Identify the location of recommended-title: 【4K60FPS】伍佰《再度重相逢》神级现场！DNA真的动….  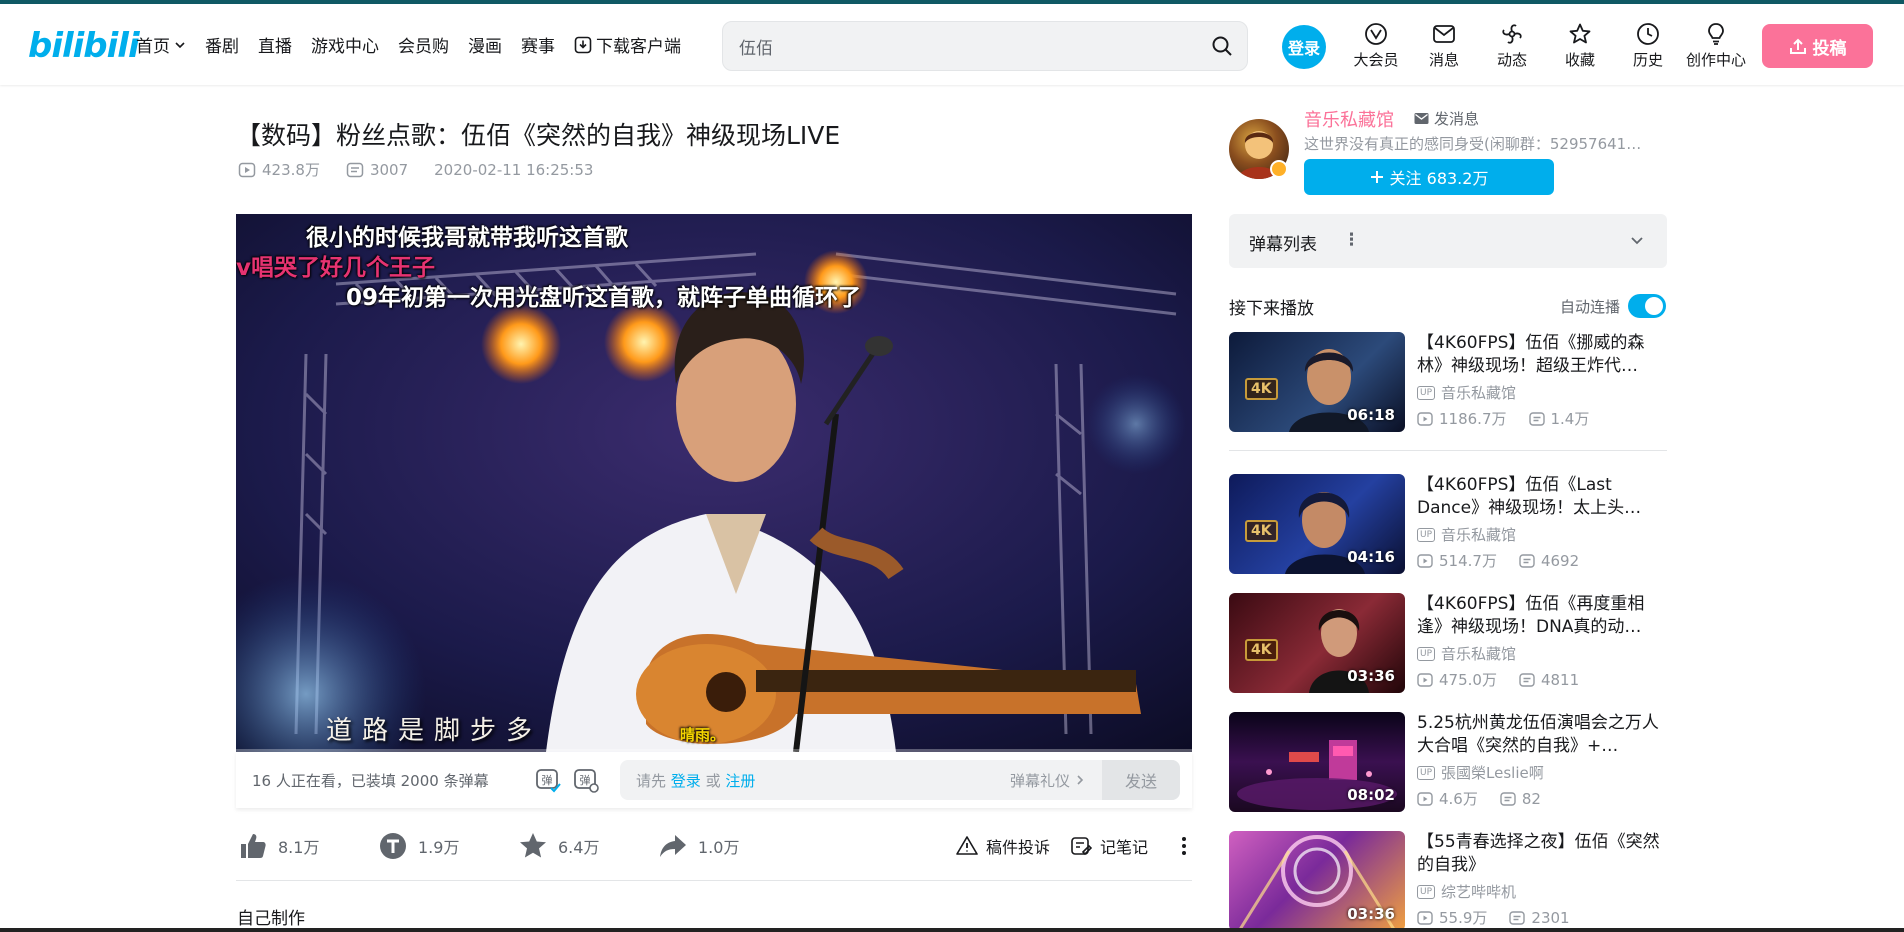
(1542, 616).